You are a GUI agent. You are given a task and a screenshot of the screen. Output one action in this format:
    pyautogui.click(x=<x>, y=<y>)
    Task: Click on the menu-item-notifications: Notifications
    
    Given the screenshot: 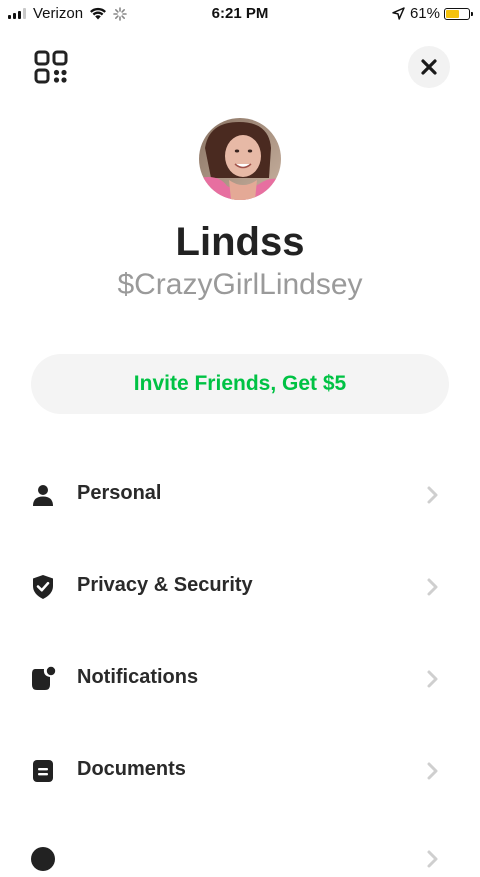 What is the action you would take?
    pyautogui.click(x=240, y=678)
    